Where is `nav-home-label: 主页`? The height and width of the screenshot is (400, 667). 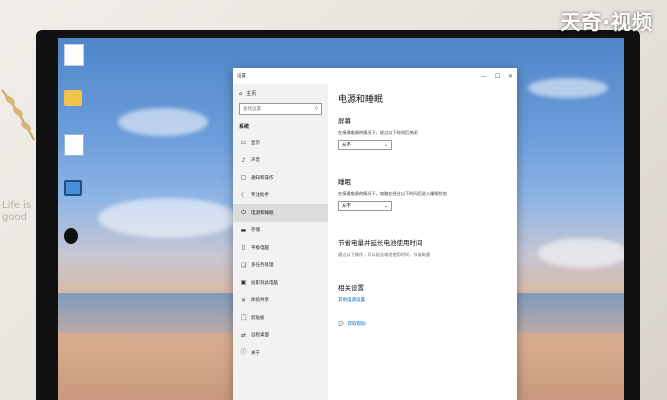
nav-home-label: 主页 is located at coordinates (251, 94).